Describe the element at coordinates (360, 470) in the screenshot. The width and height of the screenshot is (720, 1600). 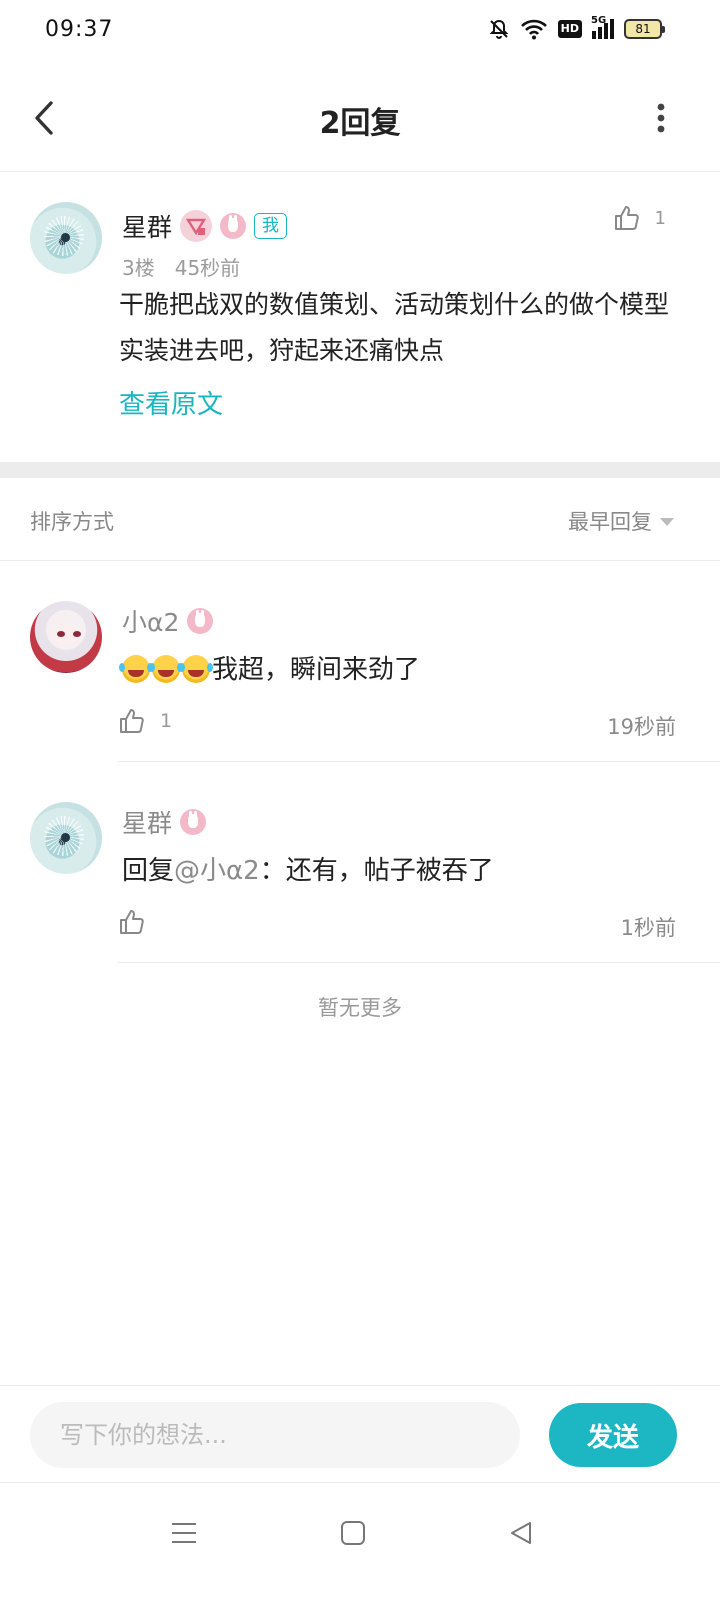
I see `section-divider` at that location.